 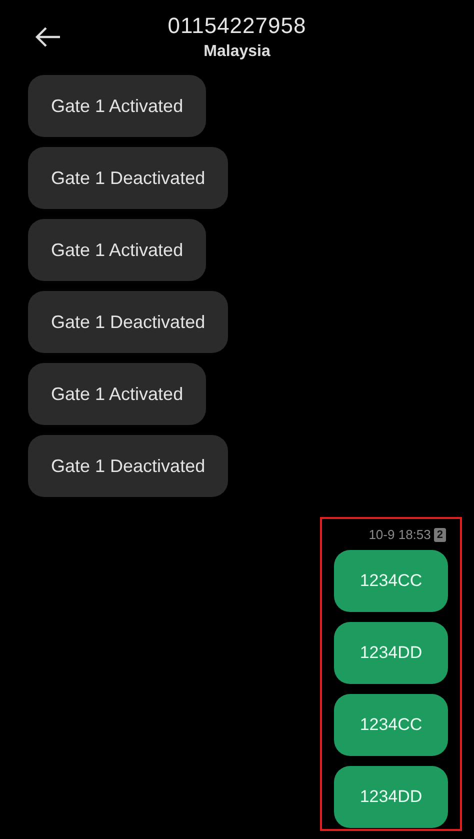 What do you see at coordinates (399, 534) in the screenshot?
I see `message-timestamp: 10-9 18:53` at bounding box center [399, 534].